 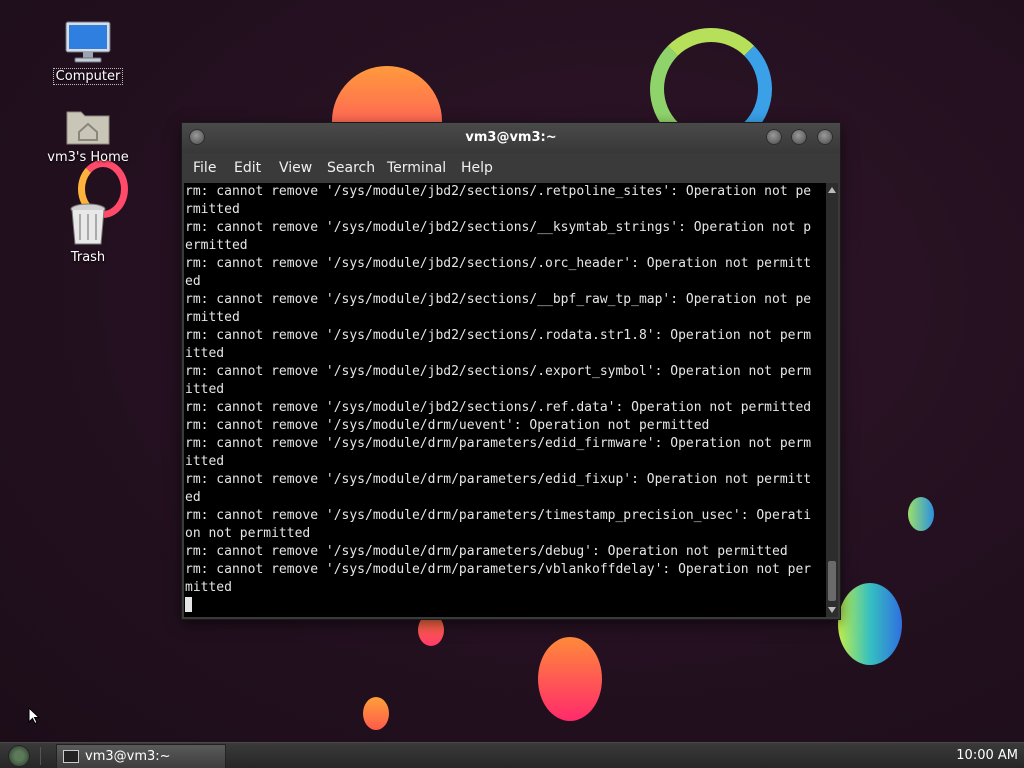 I want to click on menu-help: Help, so click(x=477, y=168).